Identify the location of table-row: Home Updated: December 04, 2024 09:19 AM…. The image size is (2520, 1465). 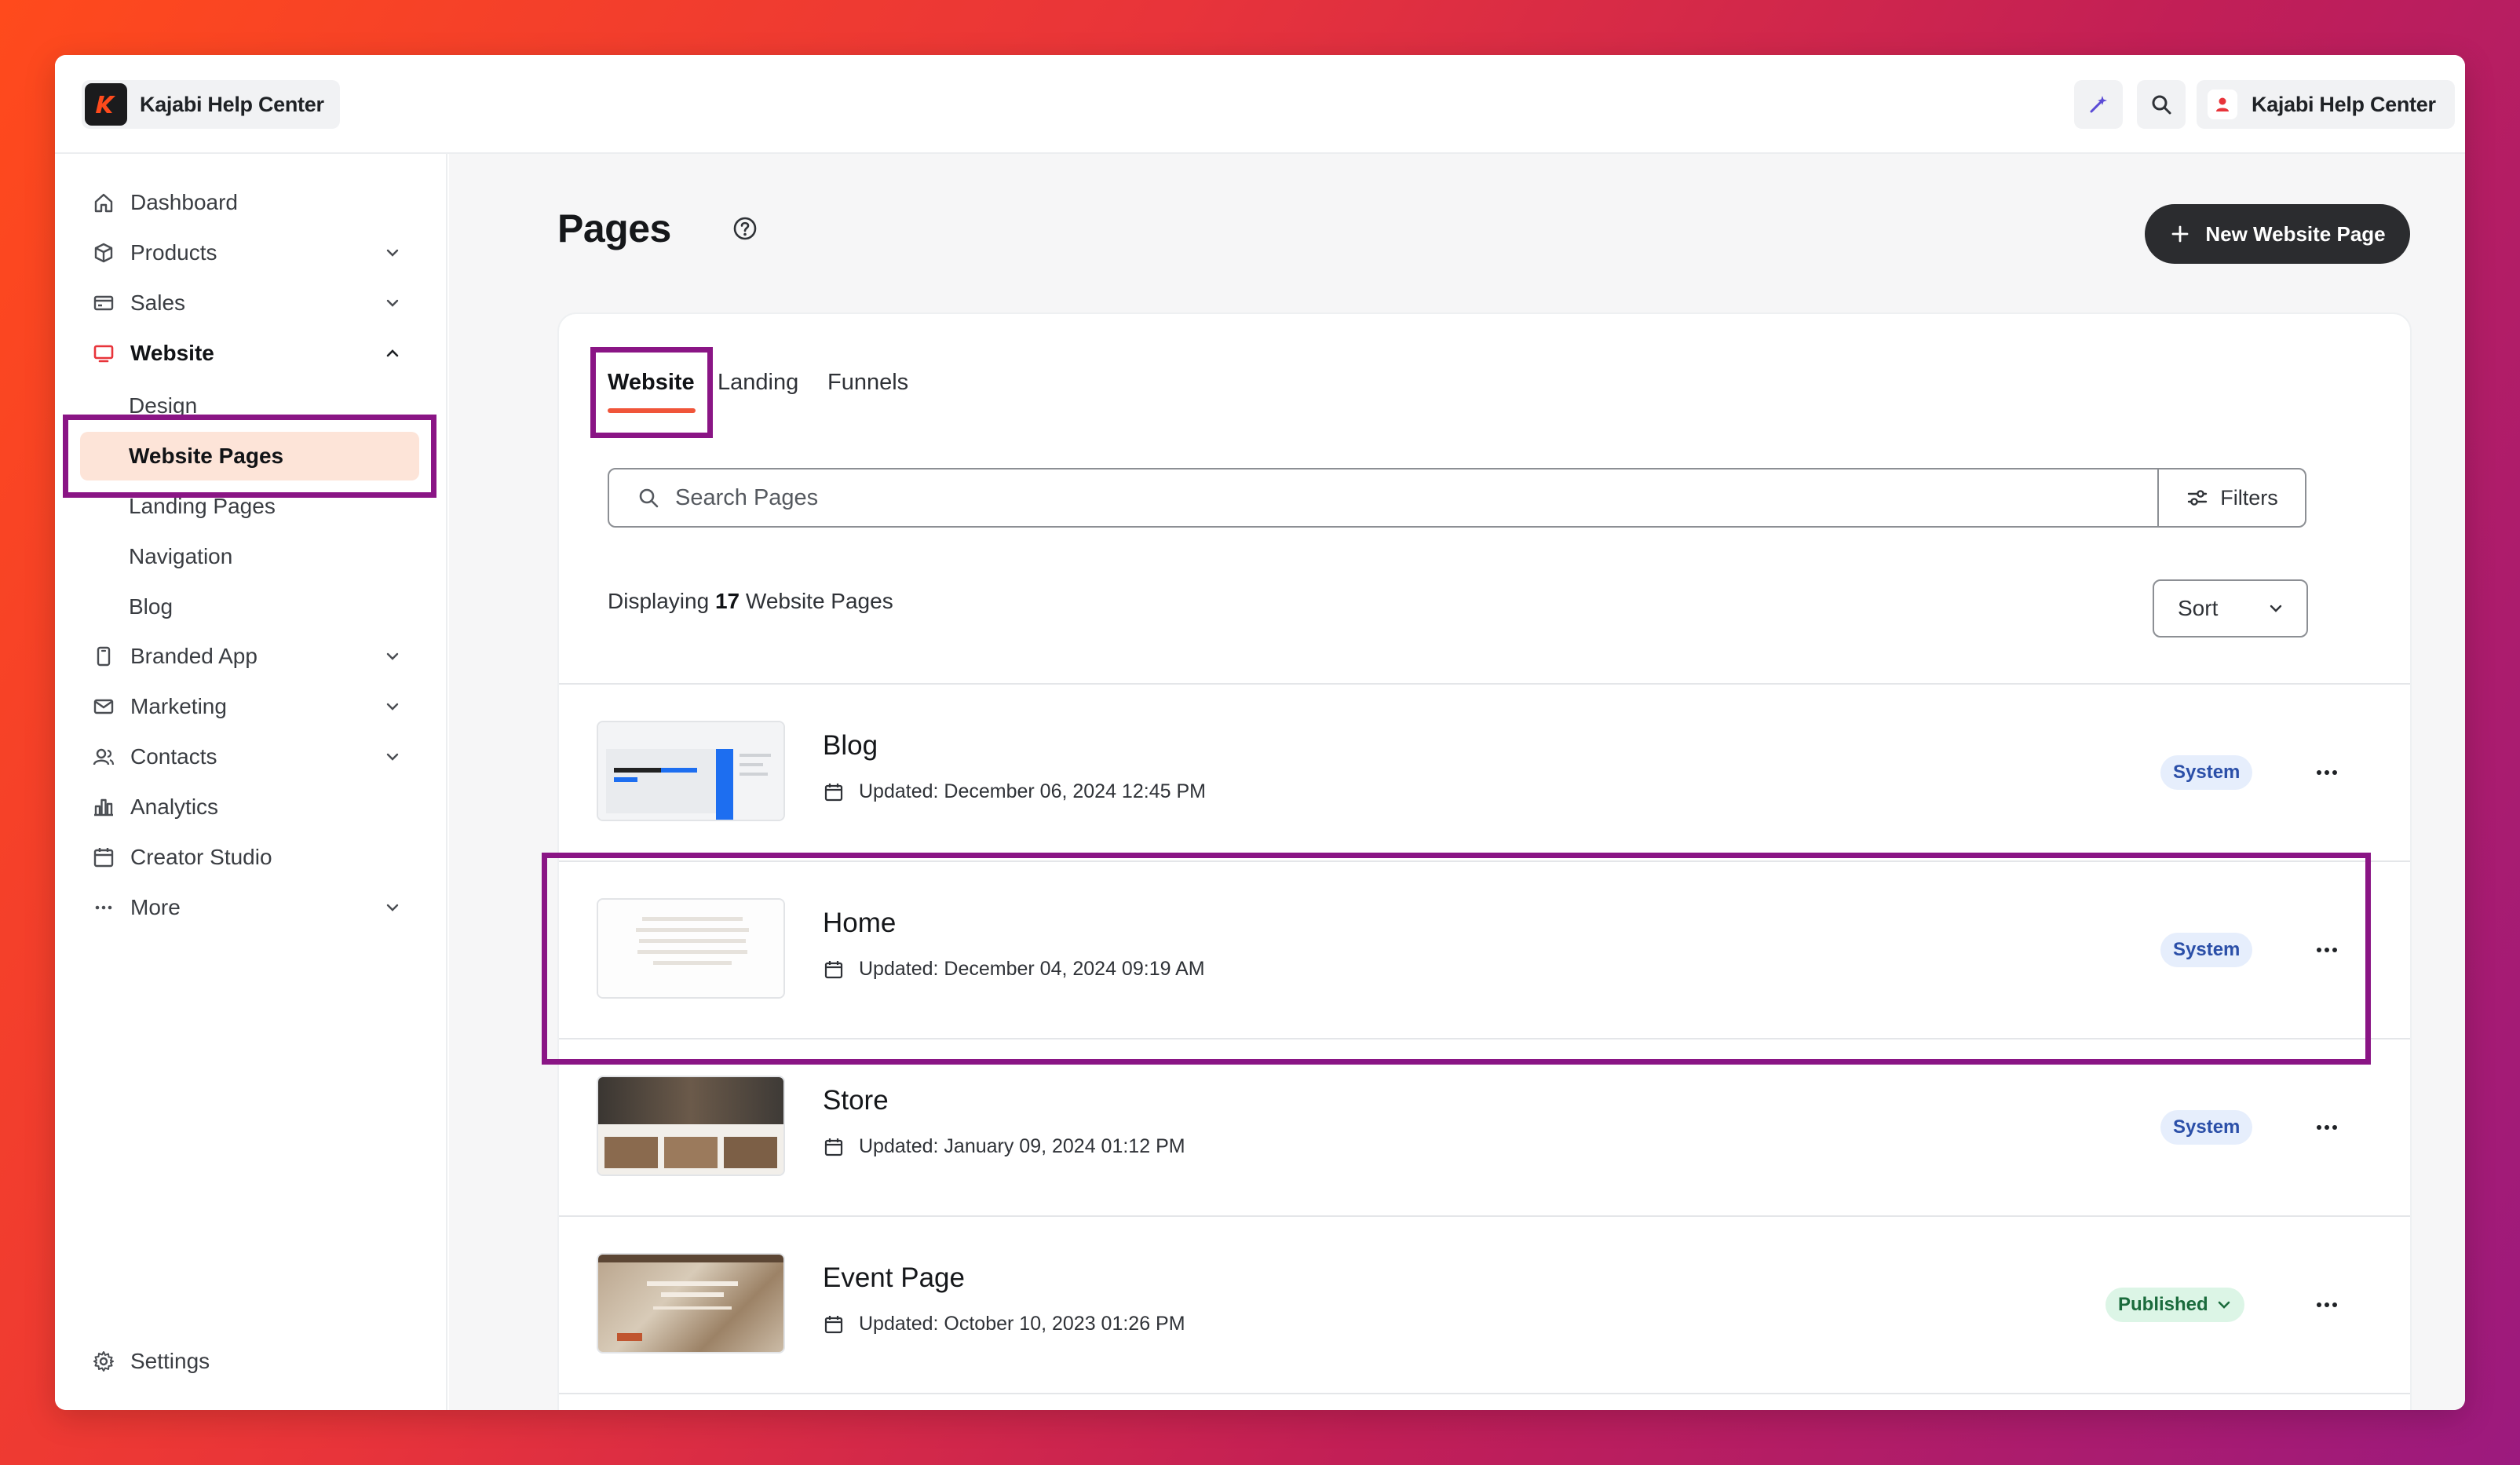
(1484, 950).